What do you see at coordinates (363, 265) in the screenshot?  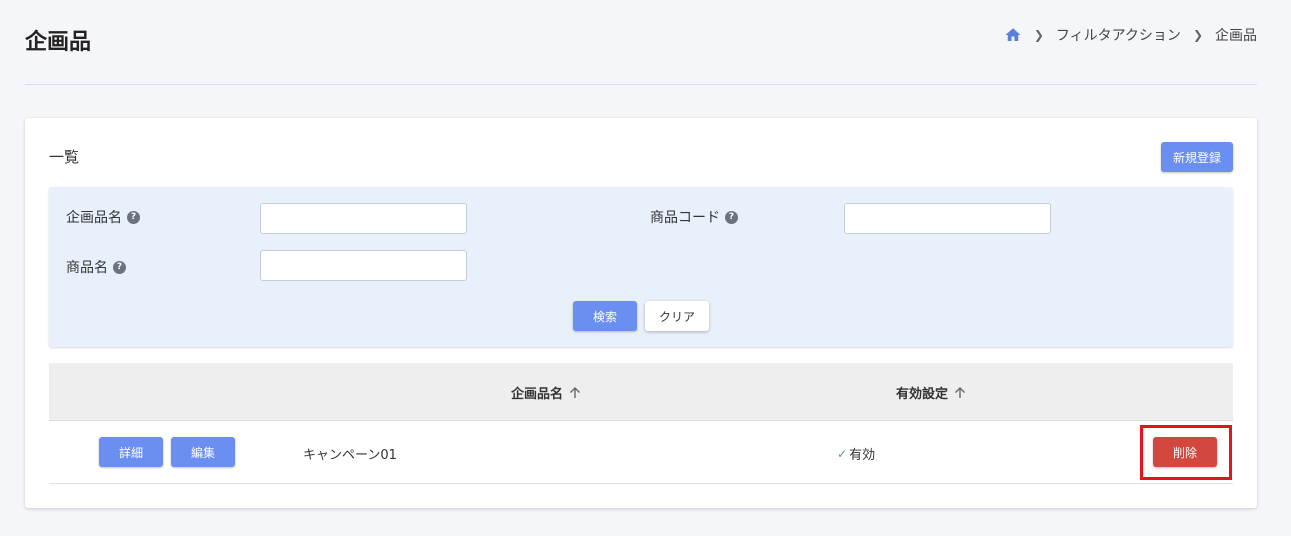 I see `product-name-input` at bounding box center [363, 265].